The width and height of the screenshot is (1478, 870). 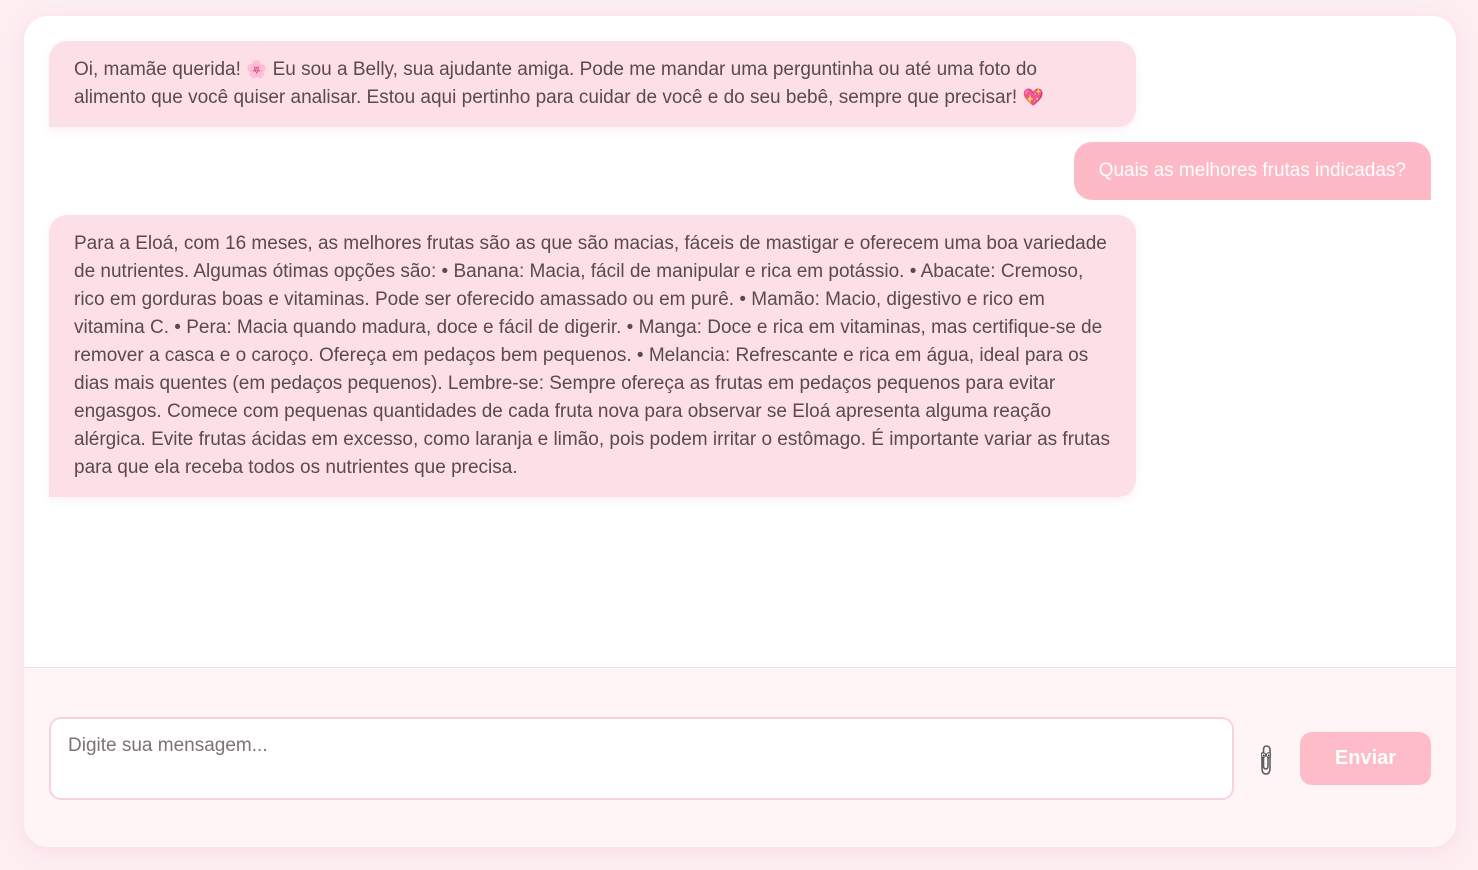 I want to click on message-text: Quais as melhores frutas indicadas?, so click(x=1252, y=170).